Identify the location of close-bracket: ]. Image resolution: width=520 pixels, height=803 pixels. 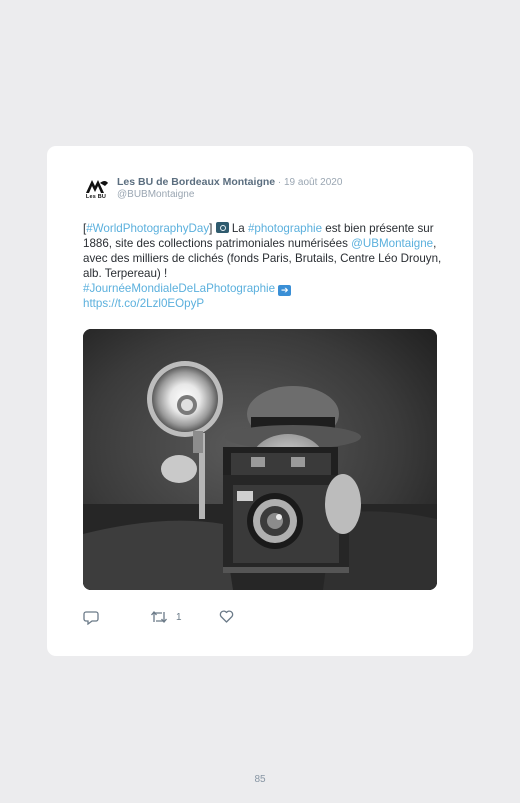
(211, 228).